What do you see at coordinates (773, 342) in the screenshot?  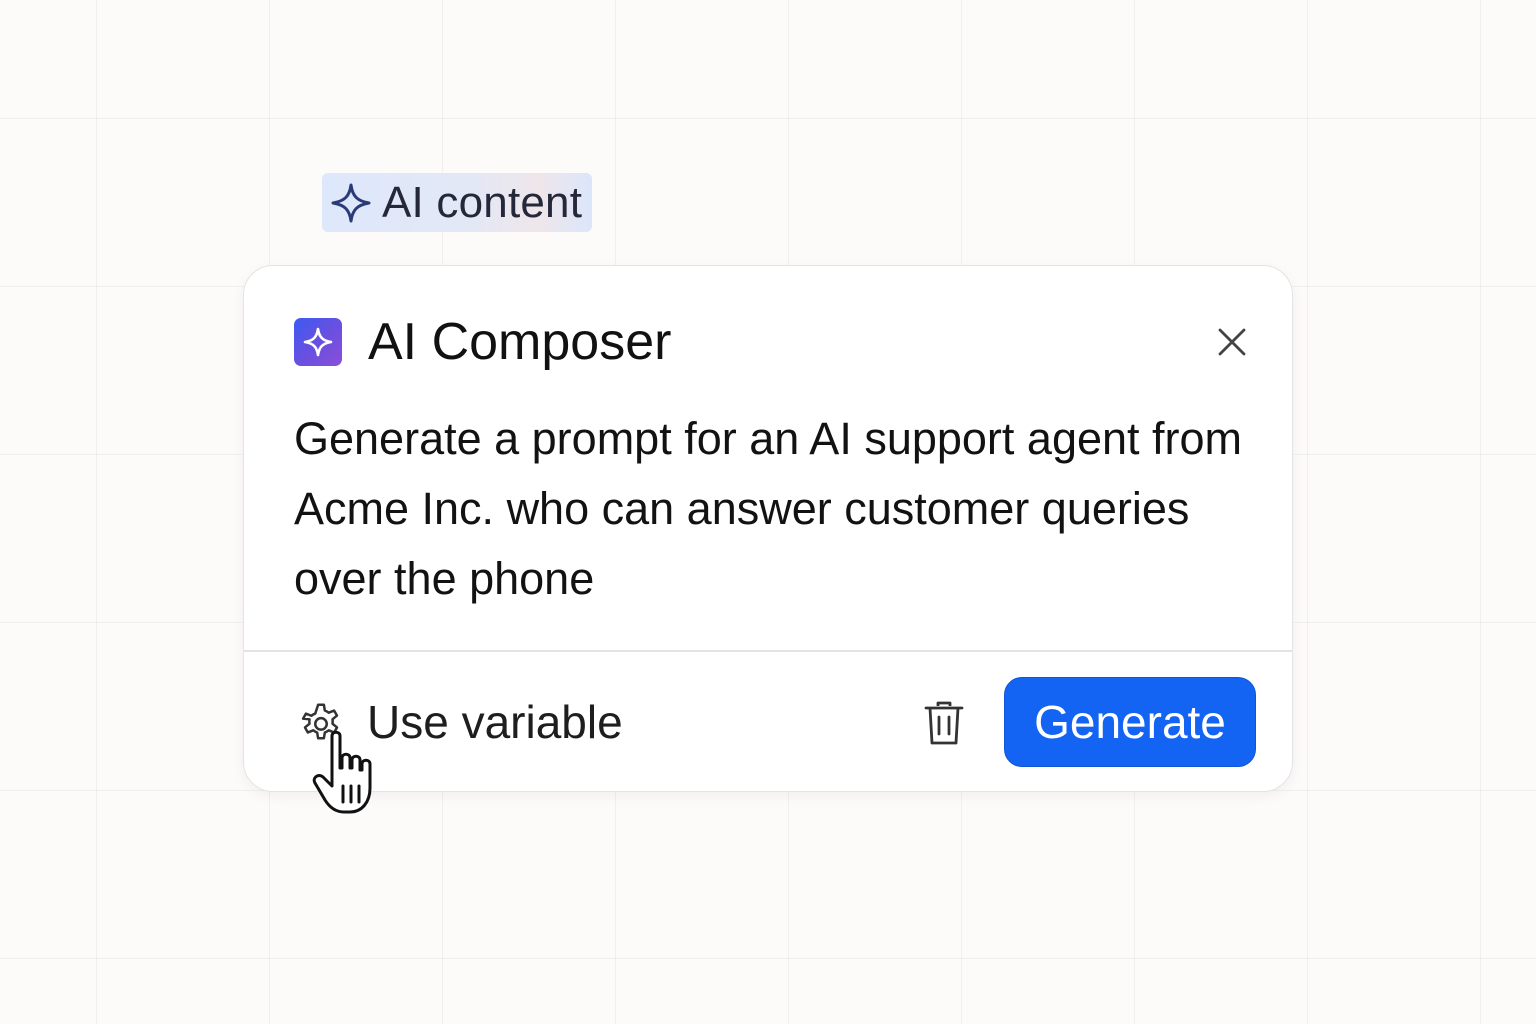 I see `composer-header: AI Composer` at bounding box center [773, 342].